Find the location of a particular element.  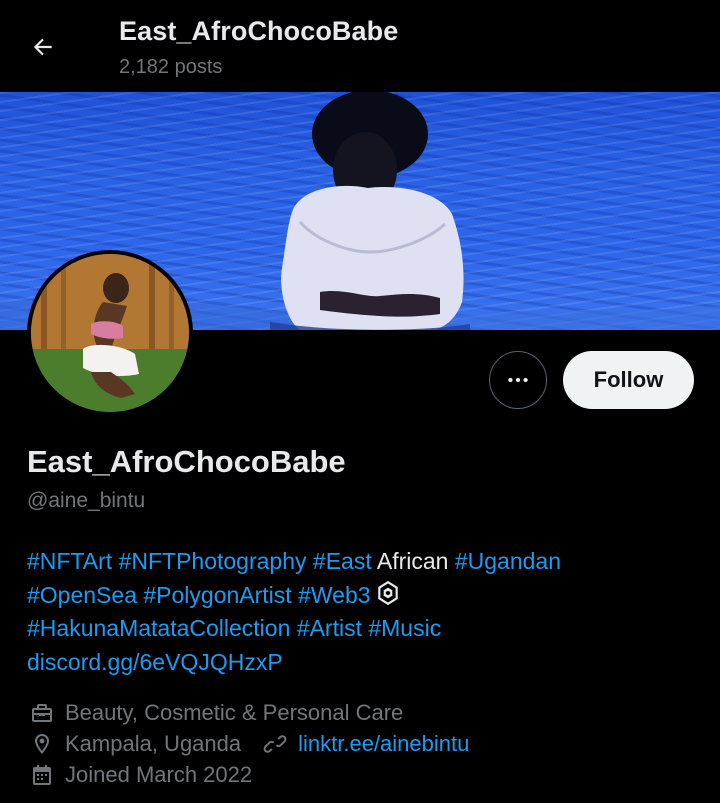

hashtag-link: #NFTPhotography is located at coordinates (213, 561).